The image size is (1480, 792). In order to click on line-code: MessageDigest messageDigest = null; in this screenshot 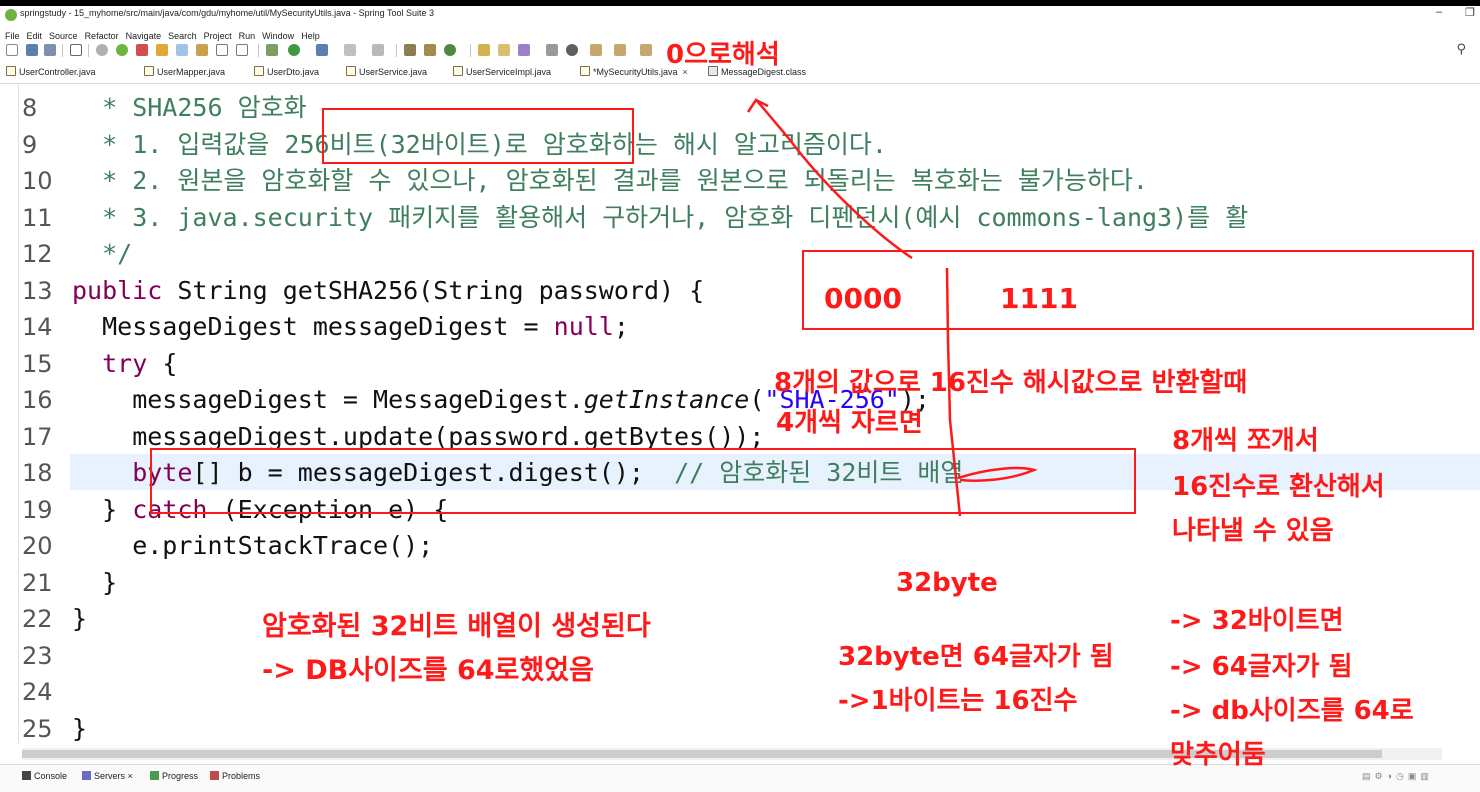, I will do `click(350, 327)`.